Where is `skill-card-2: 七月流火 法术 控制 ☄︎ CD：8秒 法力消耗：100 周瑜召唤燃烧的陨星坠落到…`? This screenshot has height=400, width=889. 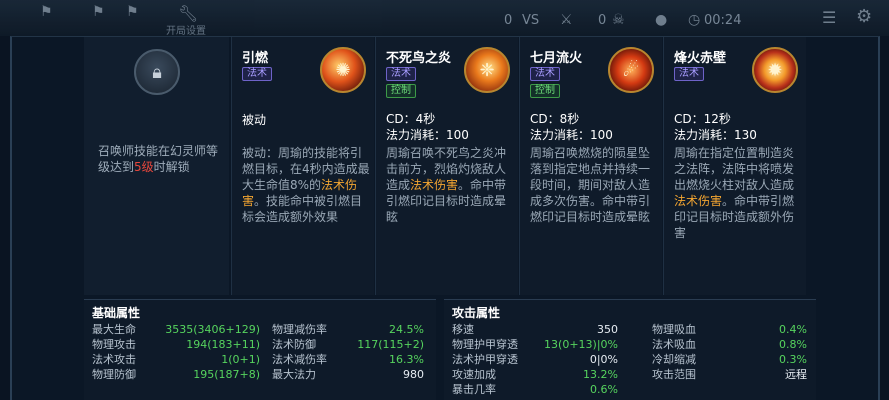
skill-card-2: 七月流火 法术 控制 ☄︎ CD：8秒 法力消耗：100 周瑜召唤燃烧的陨星坠落到… is located at coordinates (590, 166).